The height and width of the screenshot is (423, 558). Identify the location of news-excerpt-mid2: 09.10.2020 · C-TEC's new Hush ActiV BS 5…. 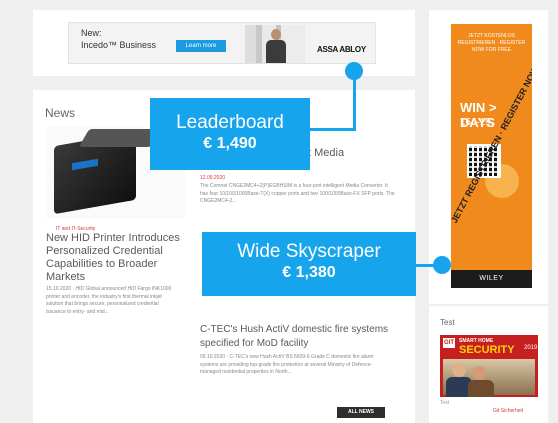
(287, 364).